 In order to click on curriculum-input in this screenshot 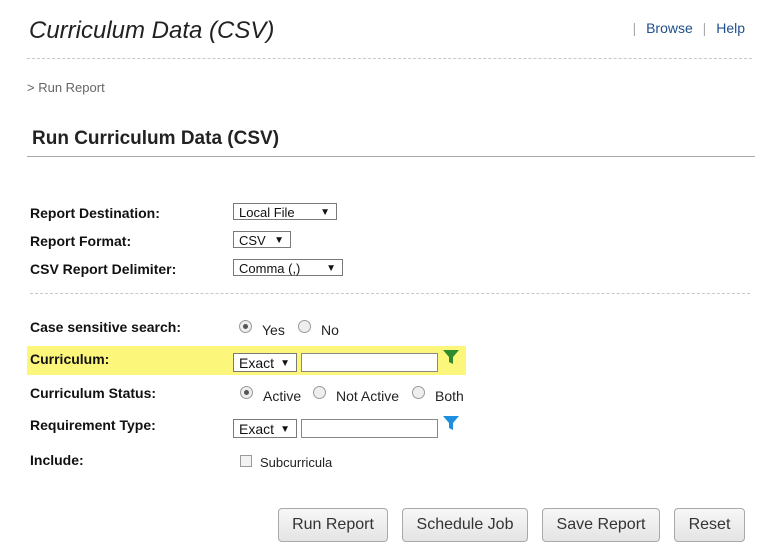, I will do `click(369, 362)`.